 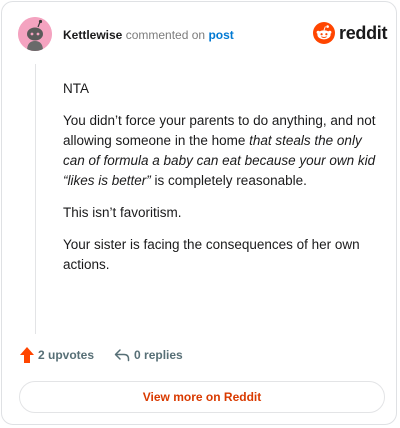 I want to click on username: Kettlewise, so click(x=92, y=35).